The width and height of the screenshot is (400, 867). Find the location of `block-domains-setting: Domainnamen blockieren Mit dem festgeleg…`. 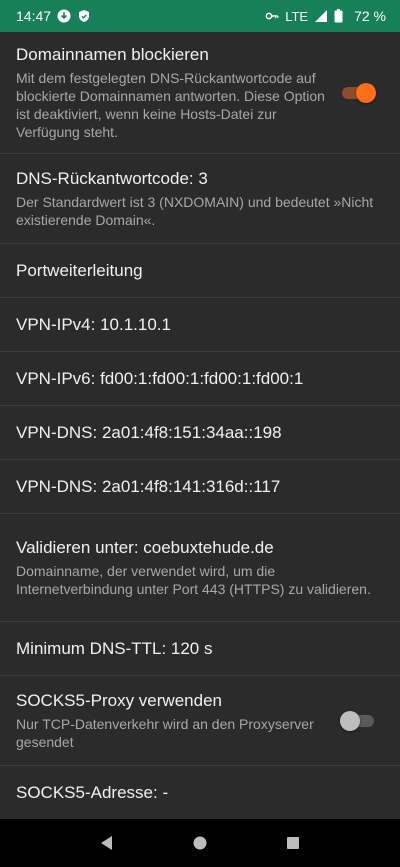

block-domains-setting: Domainnamen blockieren Mit dem festgeleg… is located at coordinates (200, 93).